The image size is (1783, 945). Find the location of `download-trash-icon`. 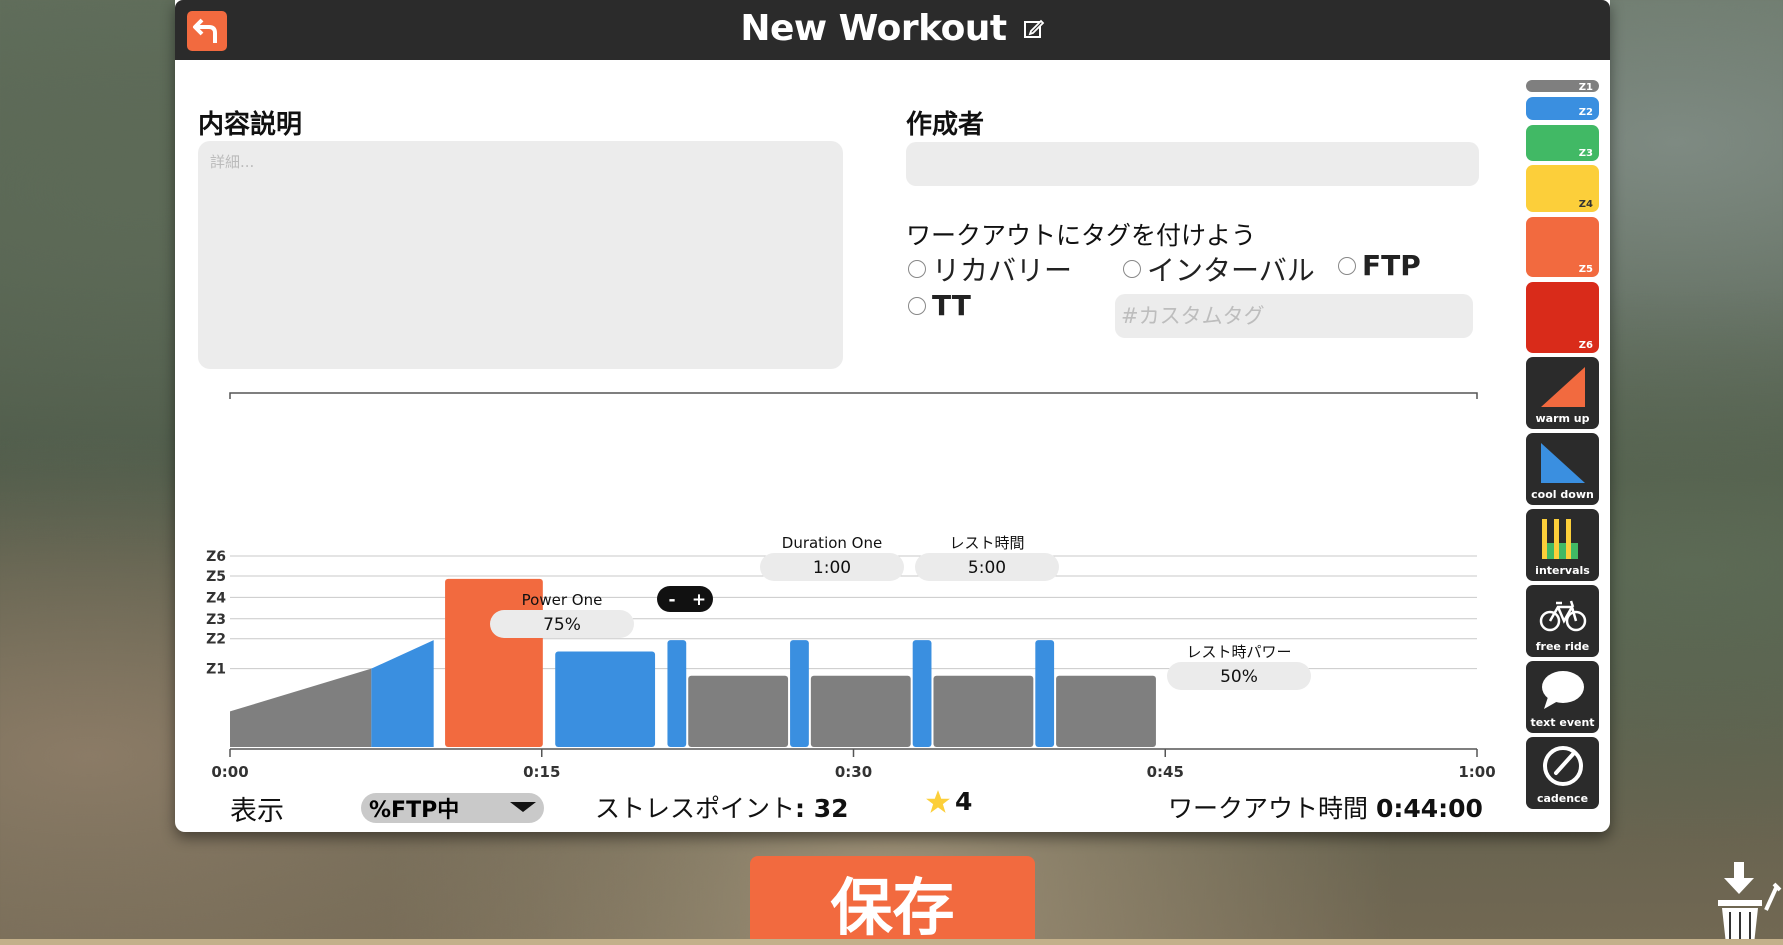

download-trash-icon is located at coordinates (1747, 902).